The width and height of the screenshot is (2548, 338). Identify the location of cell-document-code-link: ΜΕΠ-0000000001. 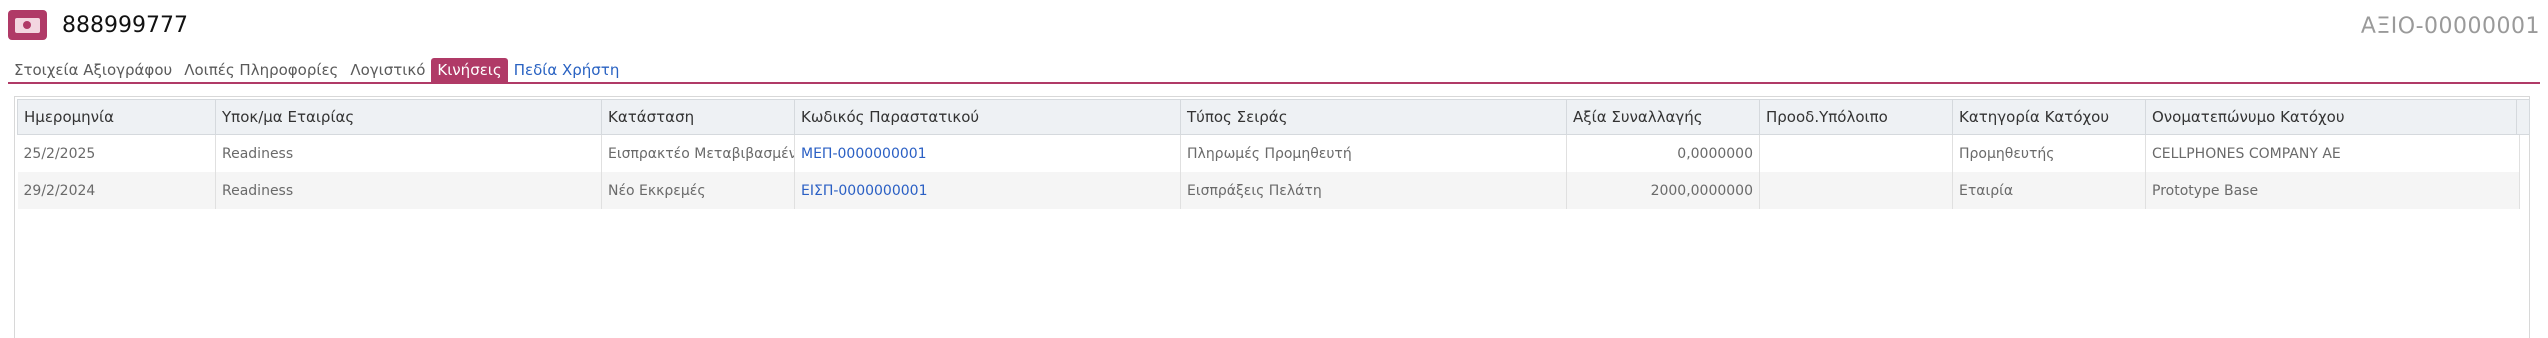
(987, 153).